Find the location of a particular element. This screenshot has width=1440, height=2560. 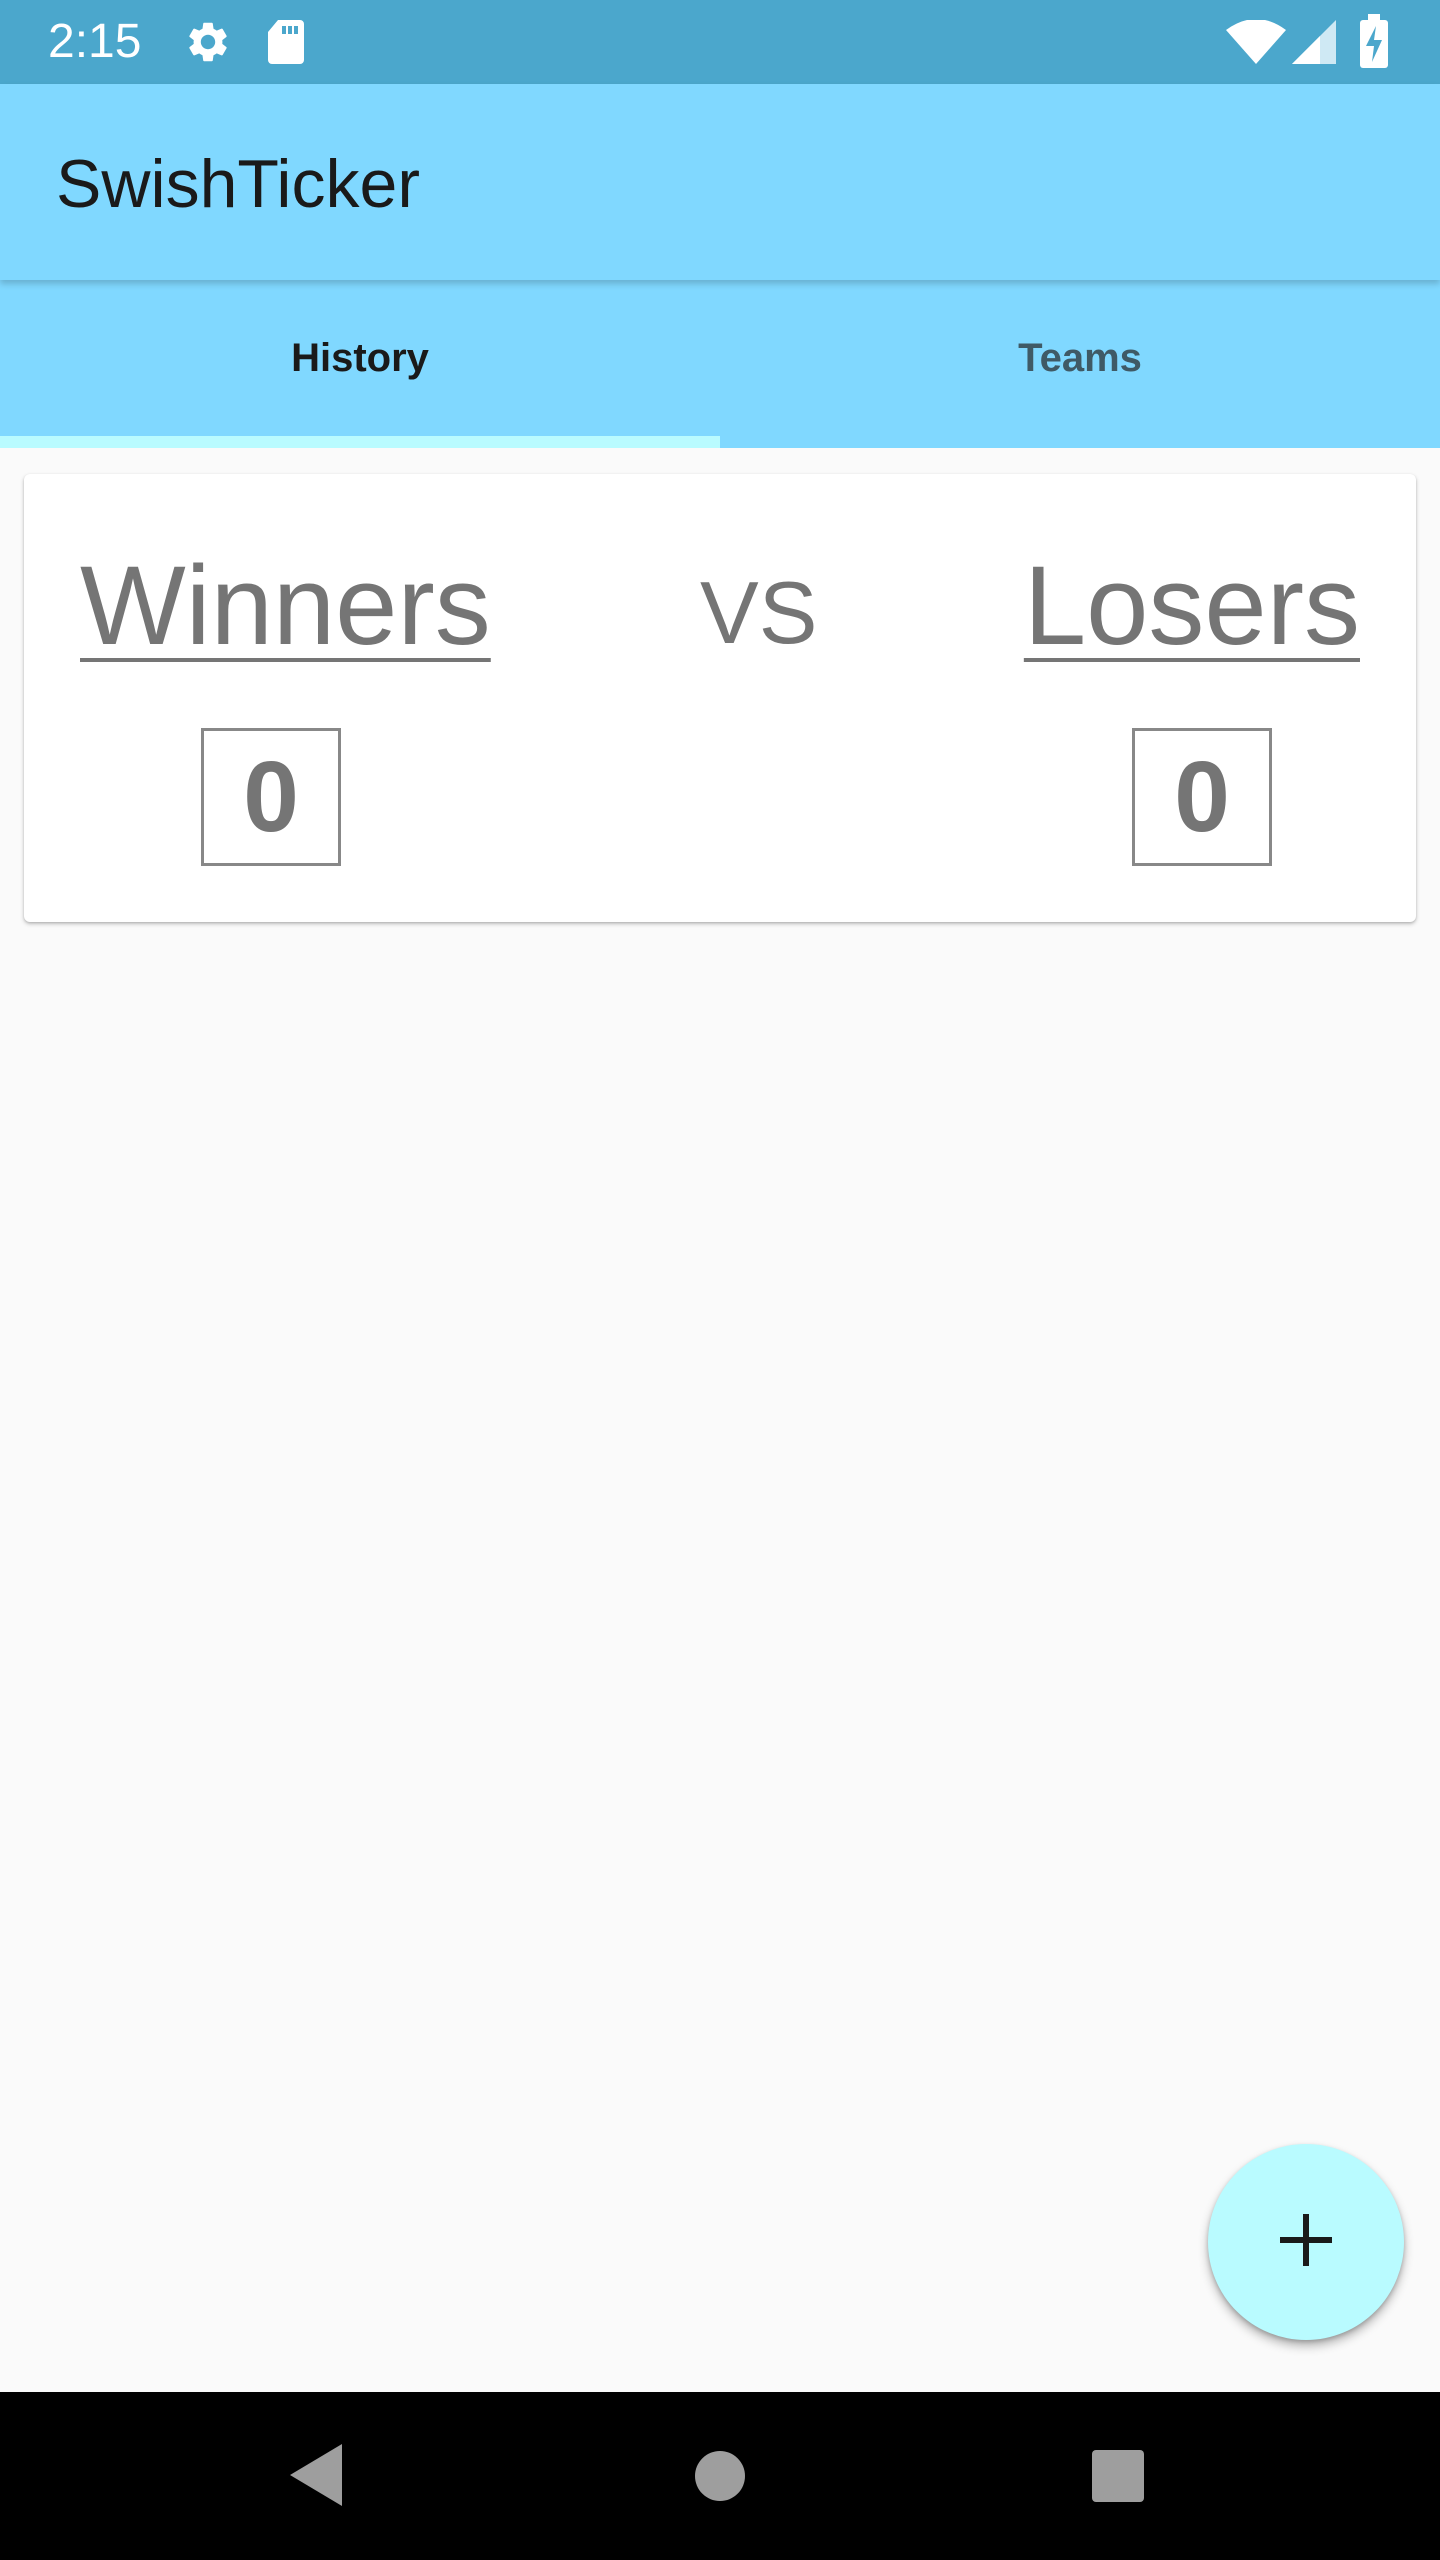

home-score-value: 0 is located at coordinates (271, 796).